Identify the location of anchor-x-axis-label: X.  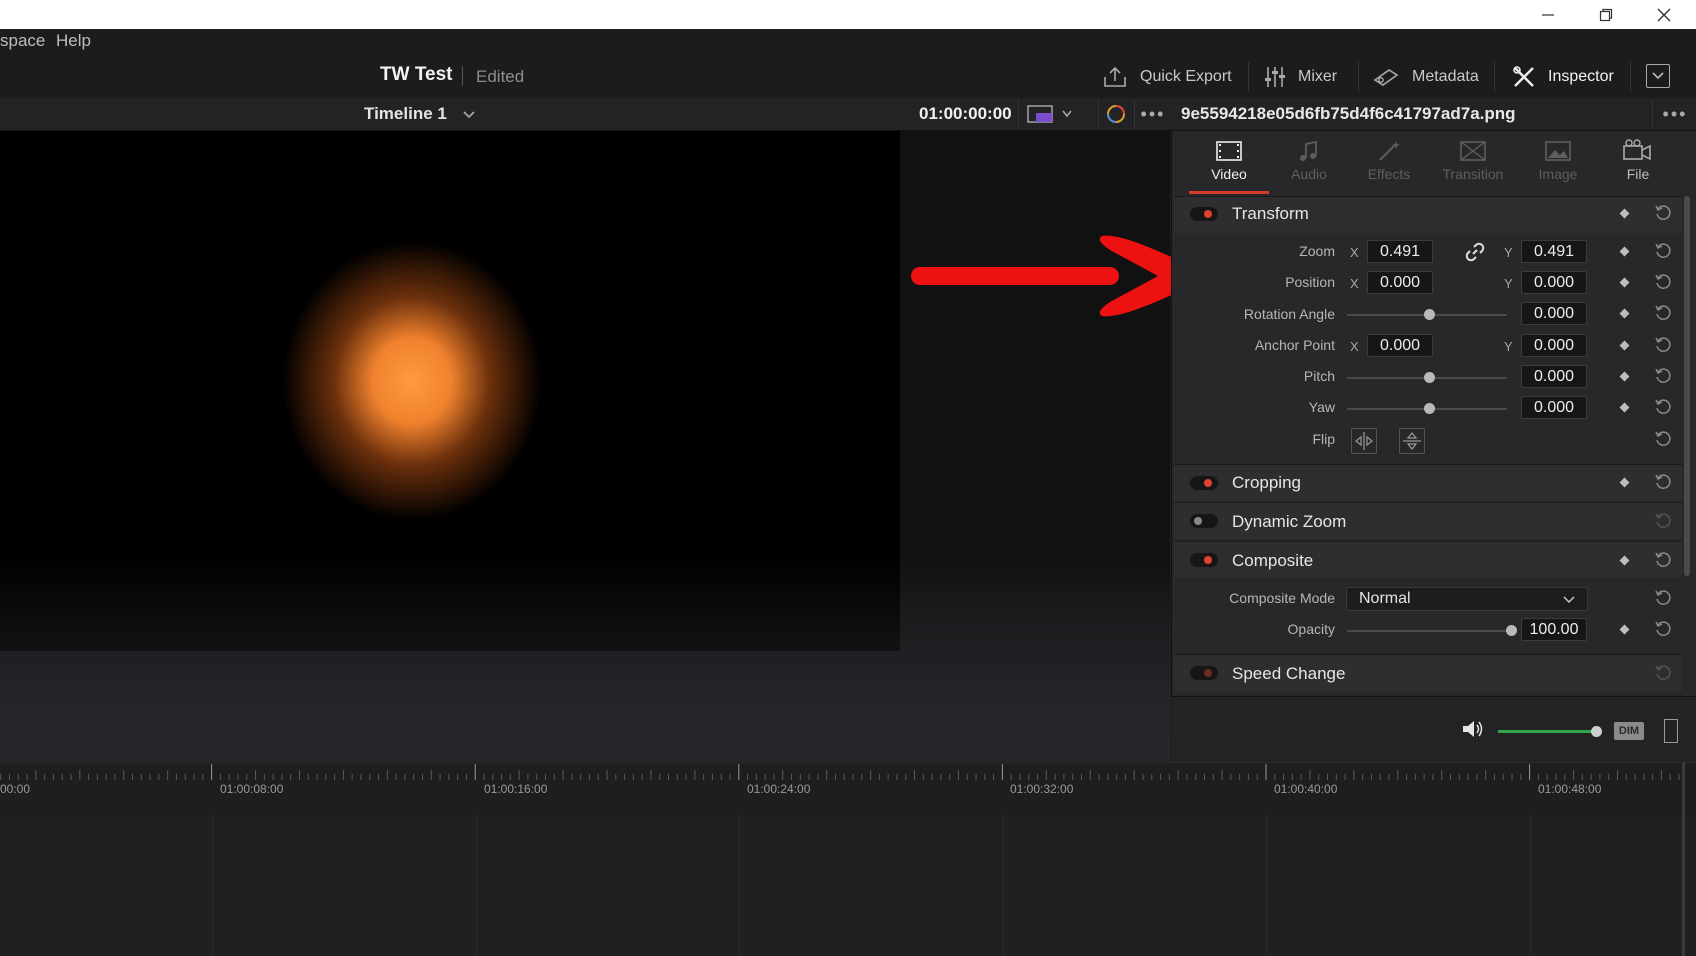
(1354, 346).